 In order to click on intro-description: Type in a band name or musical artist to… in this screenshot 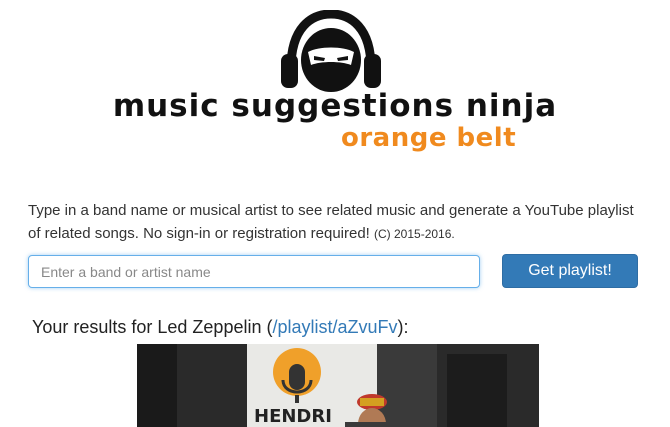, I will do `click(331, 222)`.